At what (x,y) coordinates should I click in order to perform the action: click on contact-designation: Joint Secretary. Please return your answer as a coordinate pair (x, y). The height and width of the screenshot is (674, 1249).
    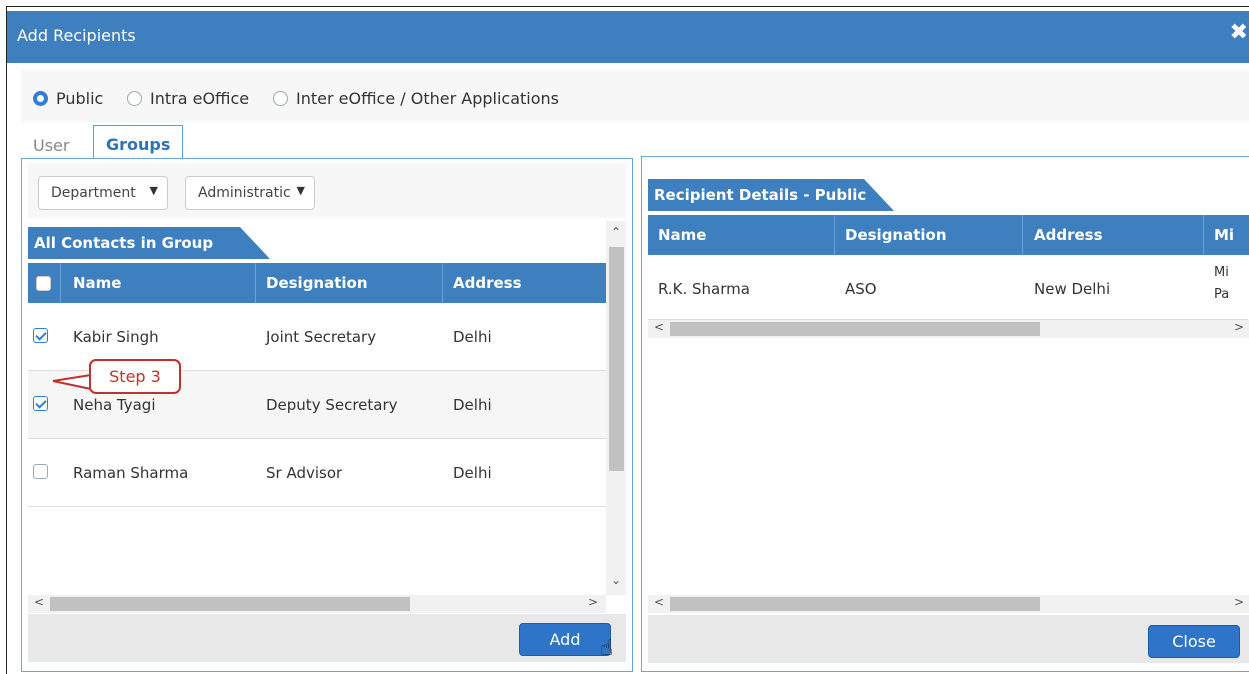
    Looking at the image, I should click on (321, 337).